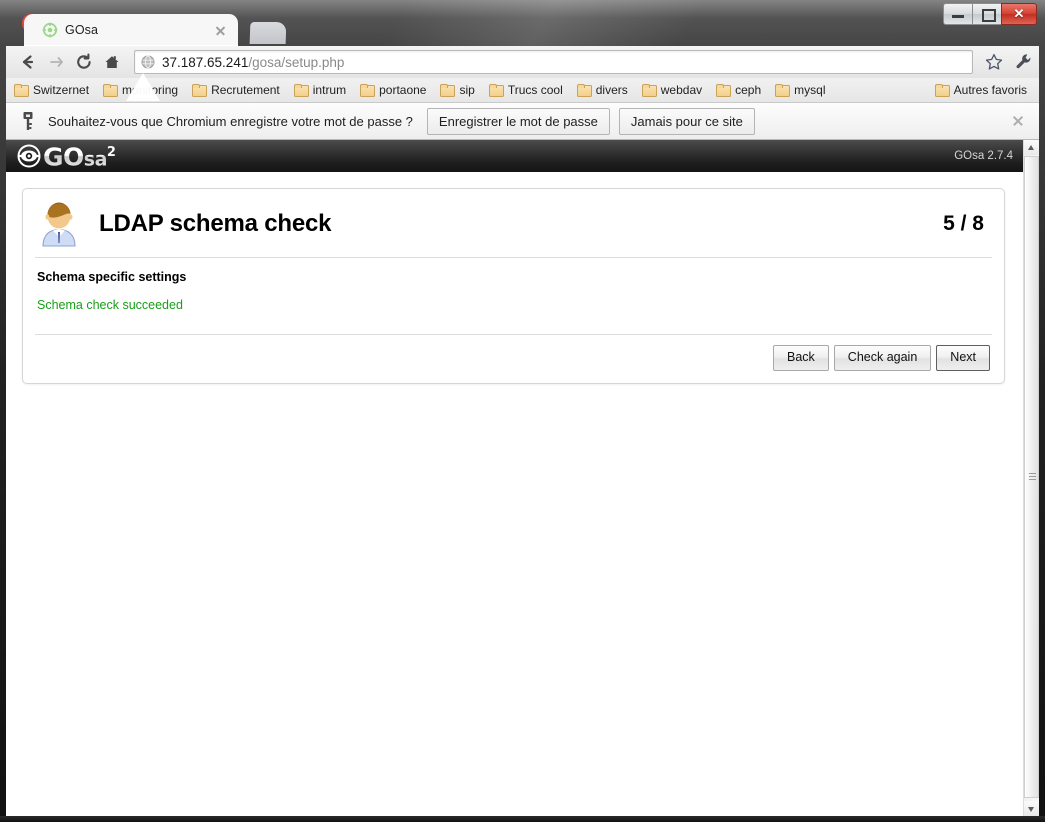 This screenshot has width=1045, height=822. Describe the element at coordinates (148, 62) in the screenshot. I see `globe-icon` at that location.